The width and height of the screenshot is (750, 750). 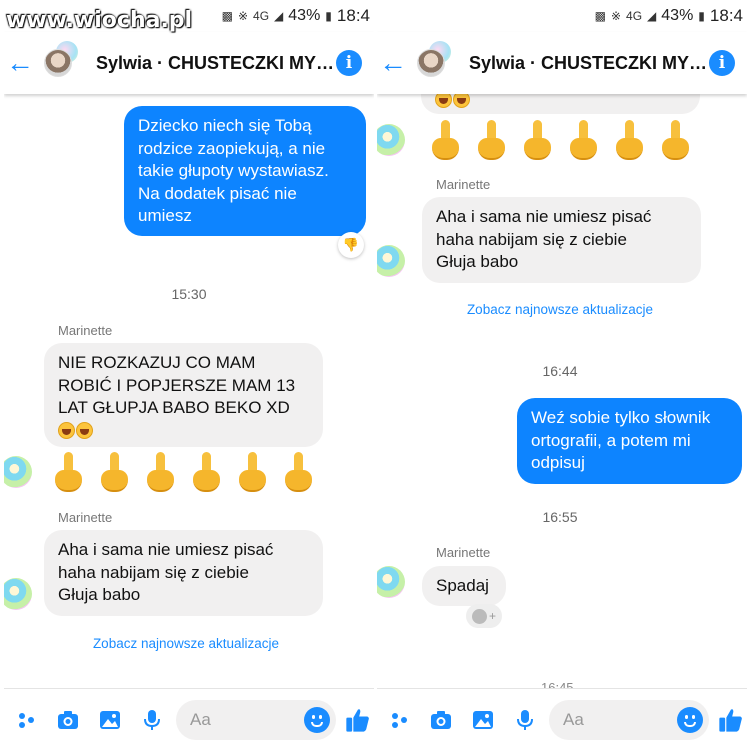 What do you see at coordinates (351, 245) in the screenshot?
I see `thumbs-down-reaction-icon: 👎` at bounding box center [351, 245].